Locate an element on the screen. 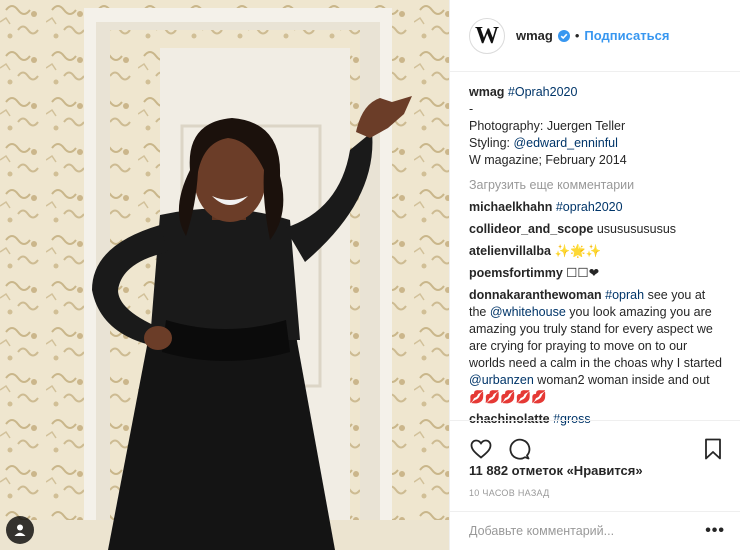 This screenshot has width=740, height=550. action-bar is located at coordinates (595, 443).